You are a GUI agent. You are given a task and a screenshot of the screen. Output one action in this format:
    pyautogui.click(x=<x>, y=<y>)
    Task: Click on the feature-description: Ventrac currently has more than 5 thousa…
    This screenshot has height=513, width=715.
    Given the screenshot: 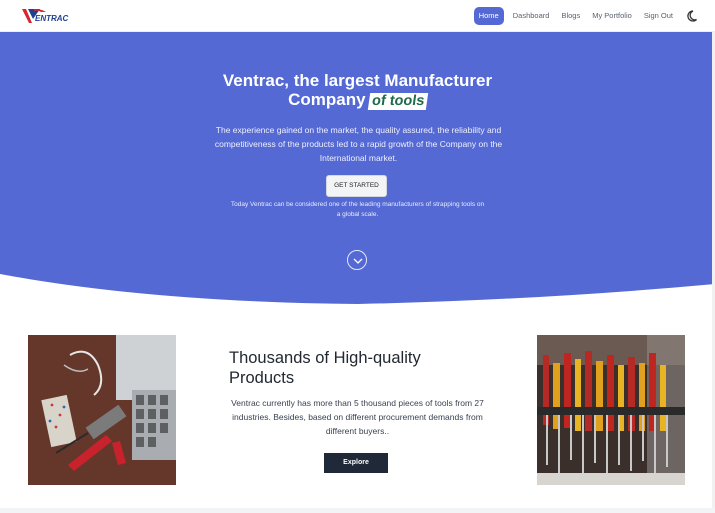 What is the action you would take?
    pyautogui.click(x=357, y=417)
    